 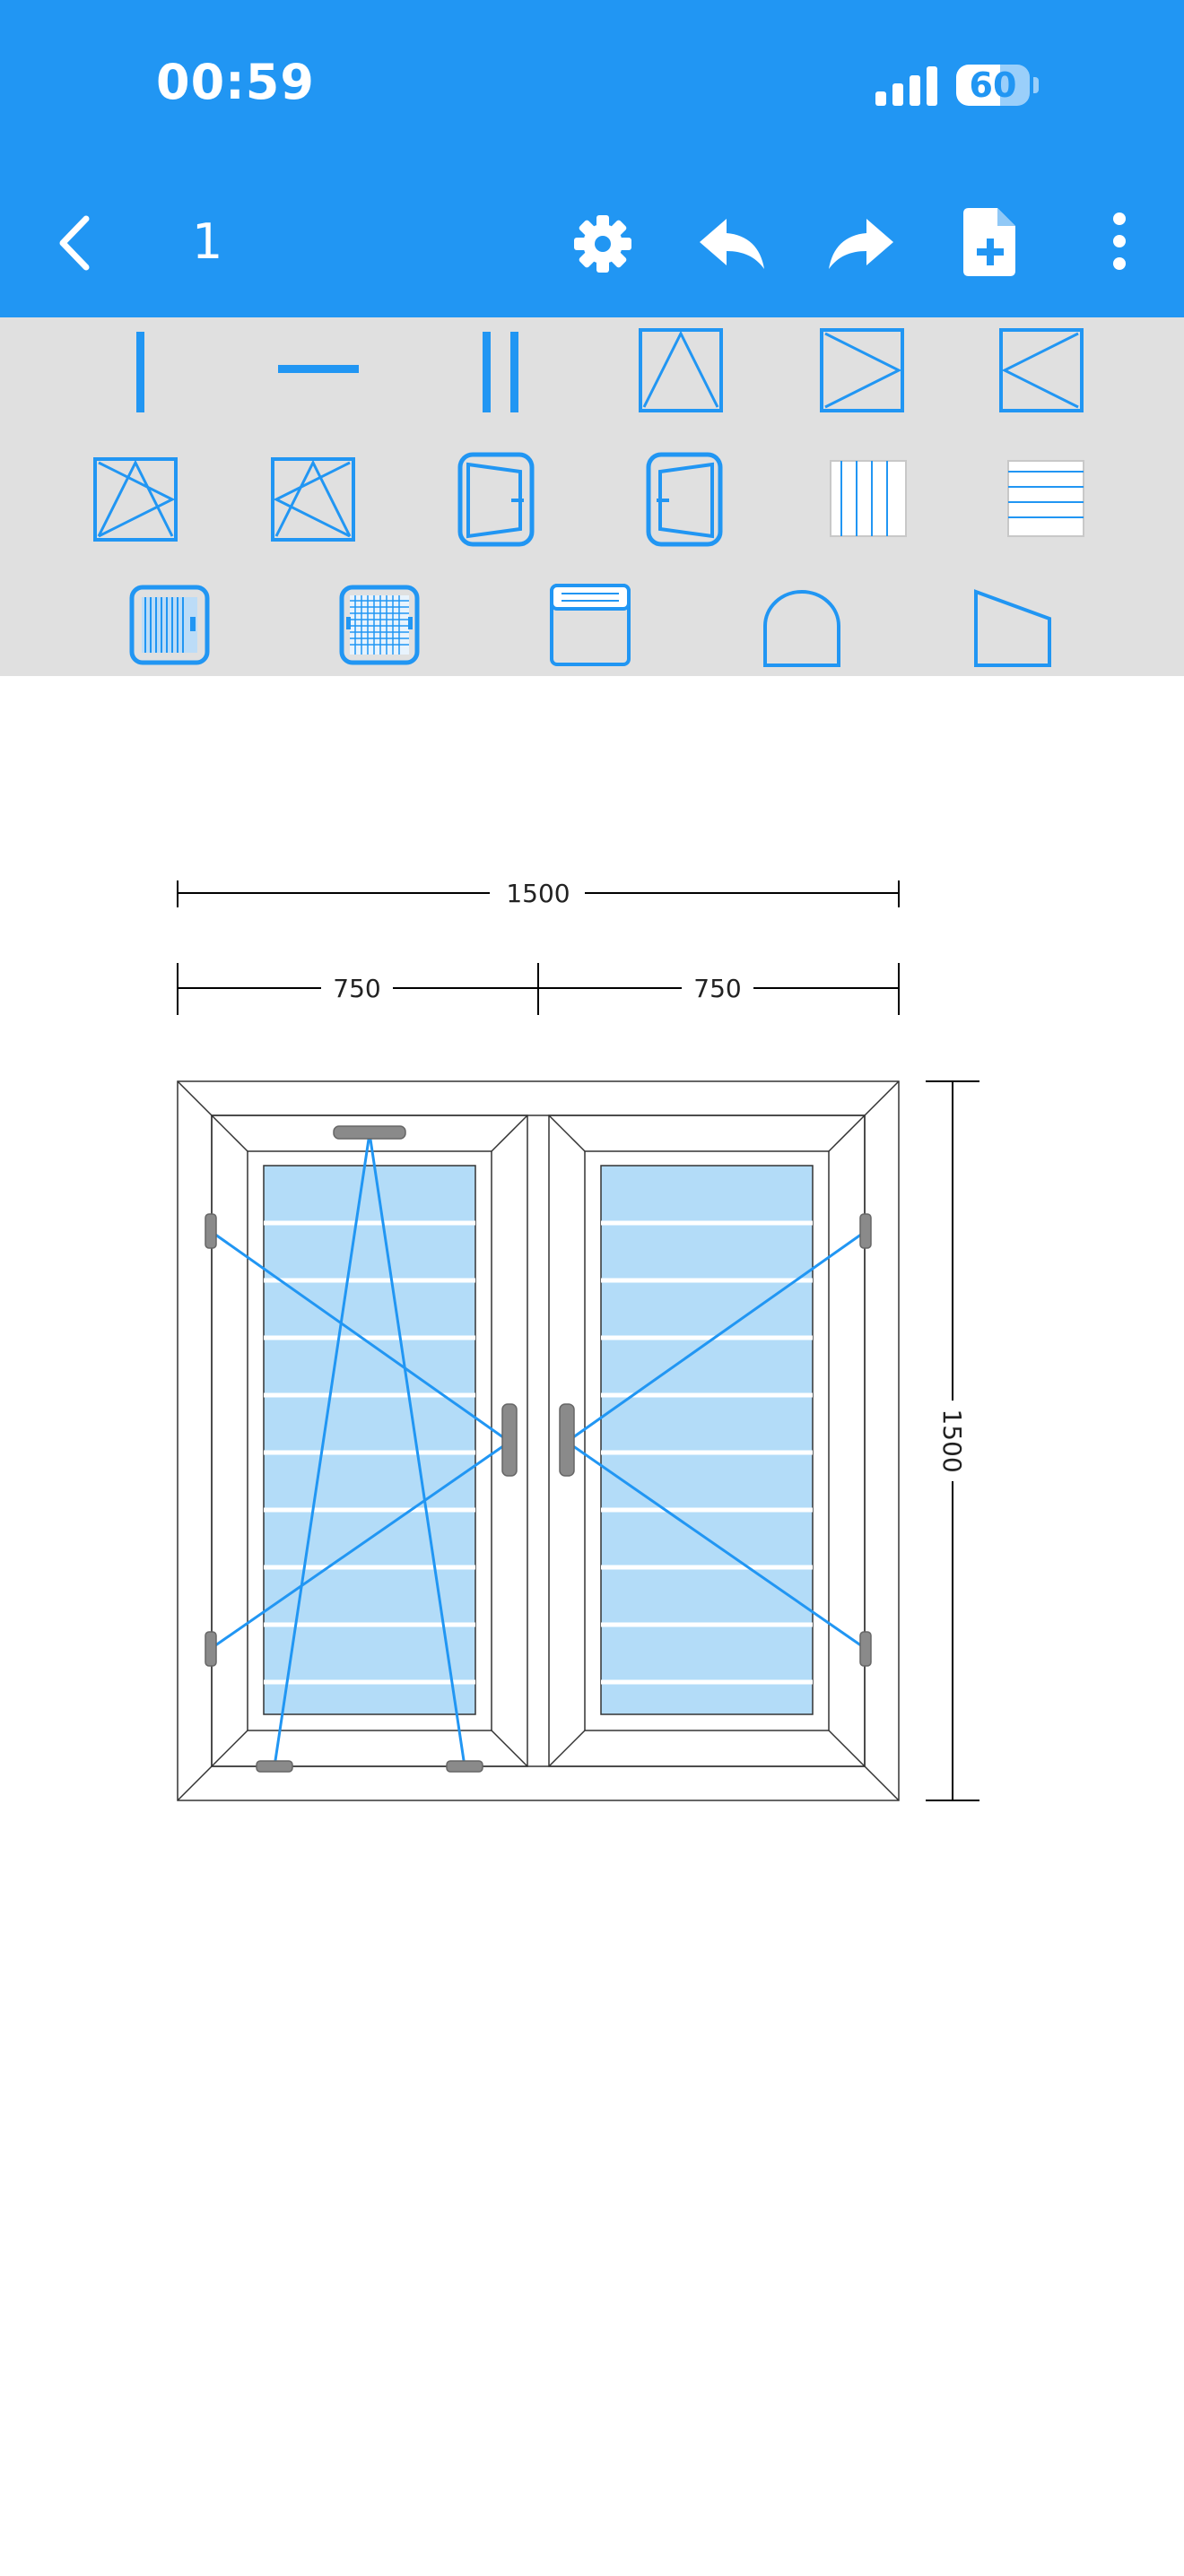 I want to click on gear-icon, so click(x=603, y=243).